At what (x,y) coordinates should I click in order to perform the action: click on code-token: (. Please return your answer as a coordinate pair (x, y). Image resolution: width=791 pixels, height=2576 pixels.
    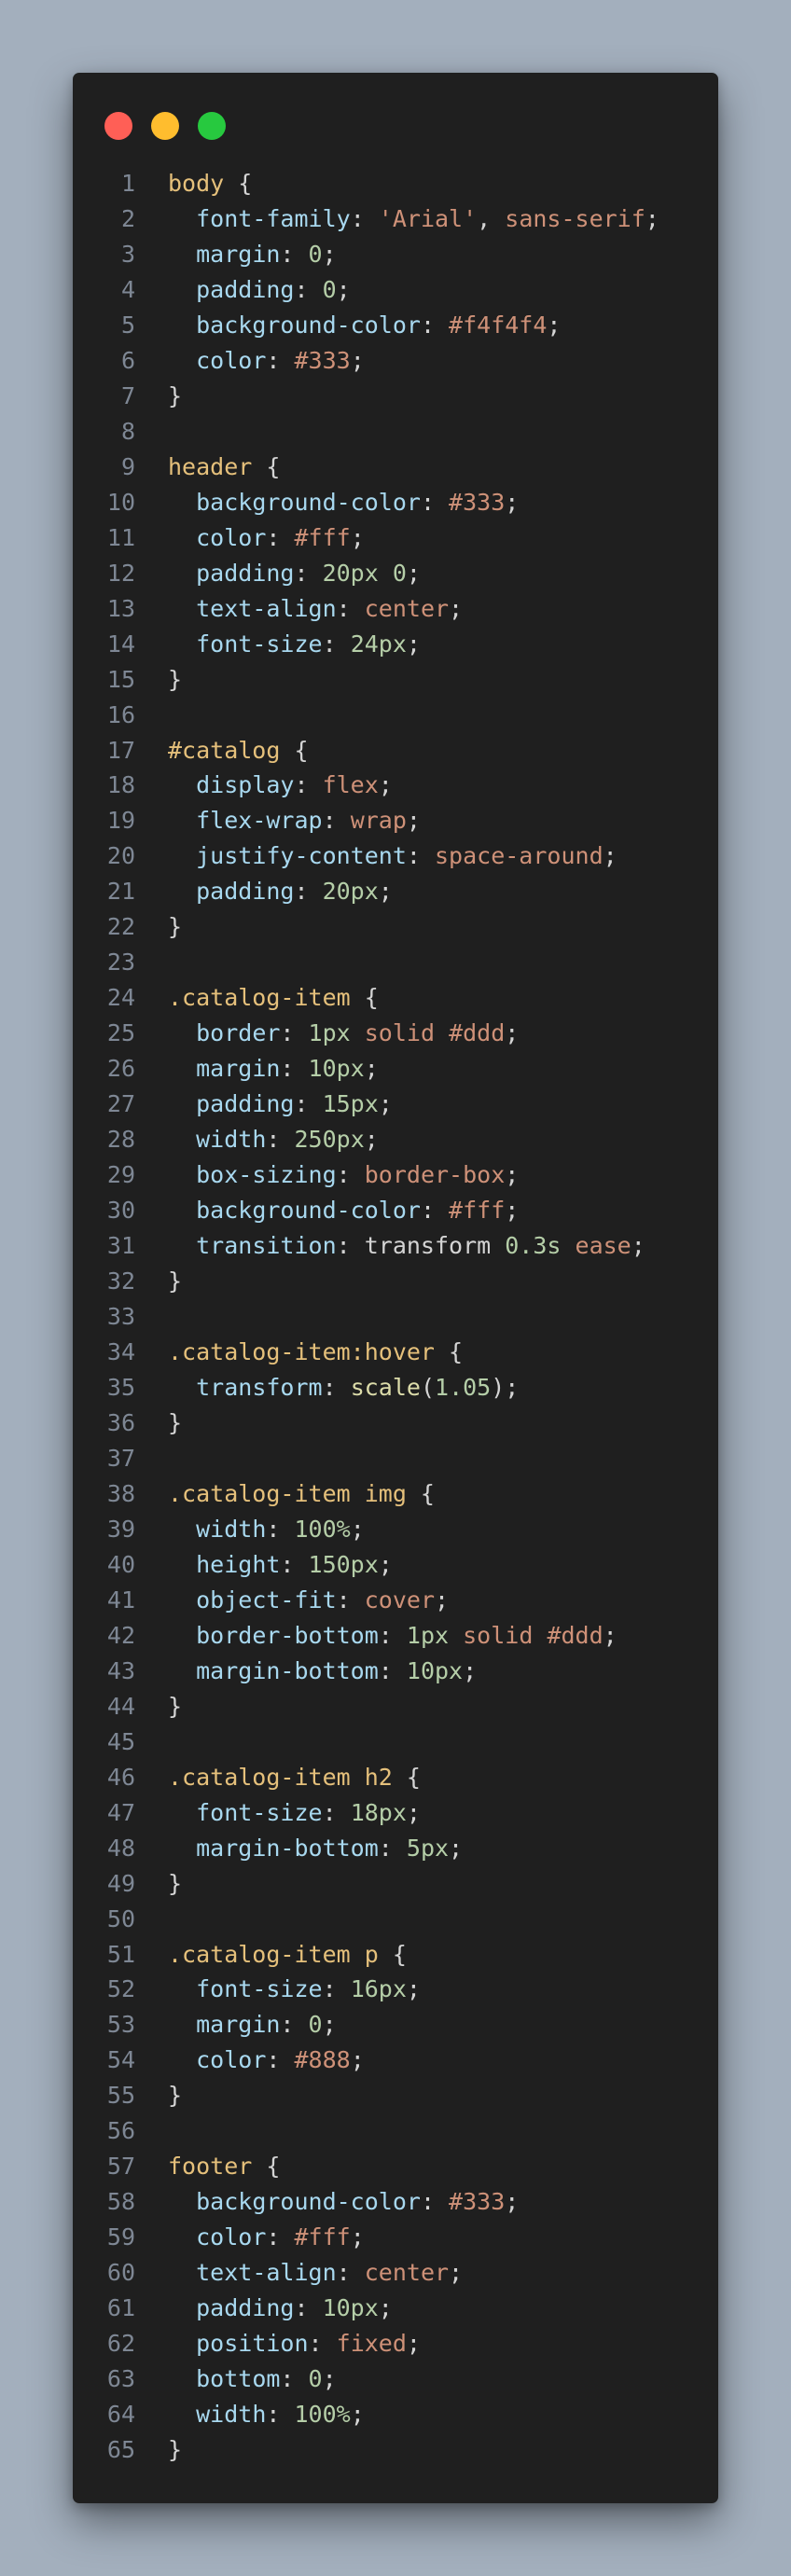
    Looking at the image, I should click on (428, 1387).